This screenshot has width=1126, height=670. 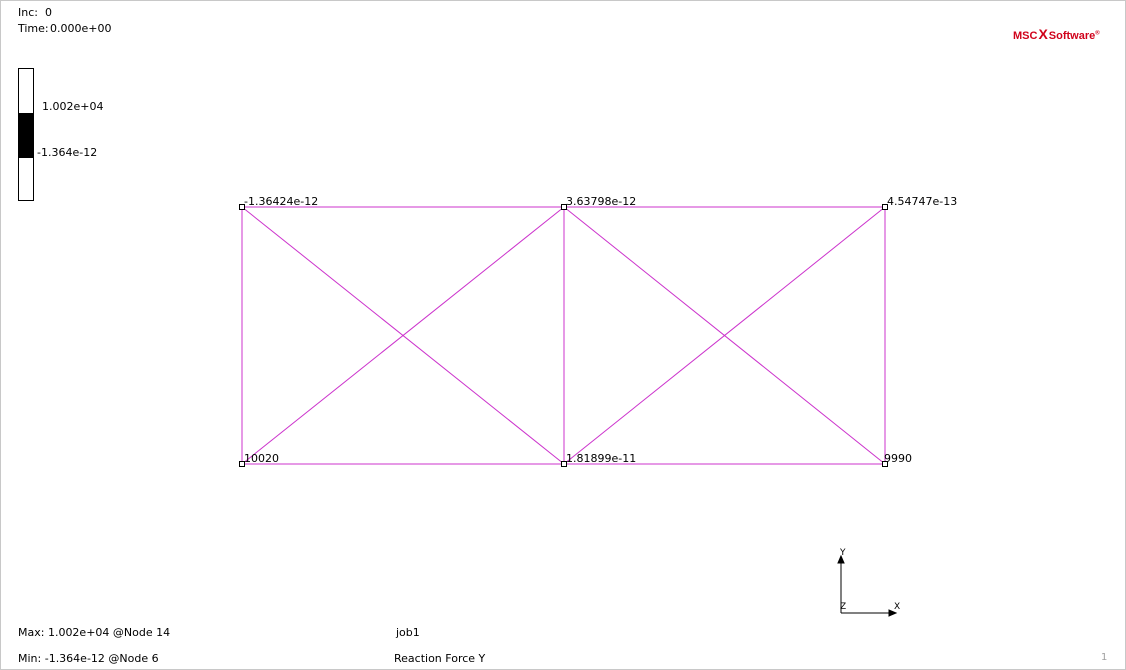 I want to click on node-value-label: 1.81899e-11, so click(x=601, y=458).